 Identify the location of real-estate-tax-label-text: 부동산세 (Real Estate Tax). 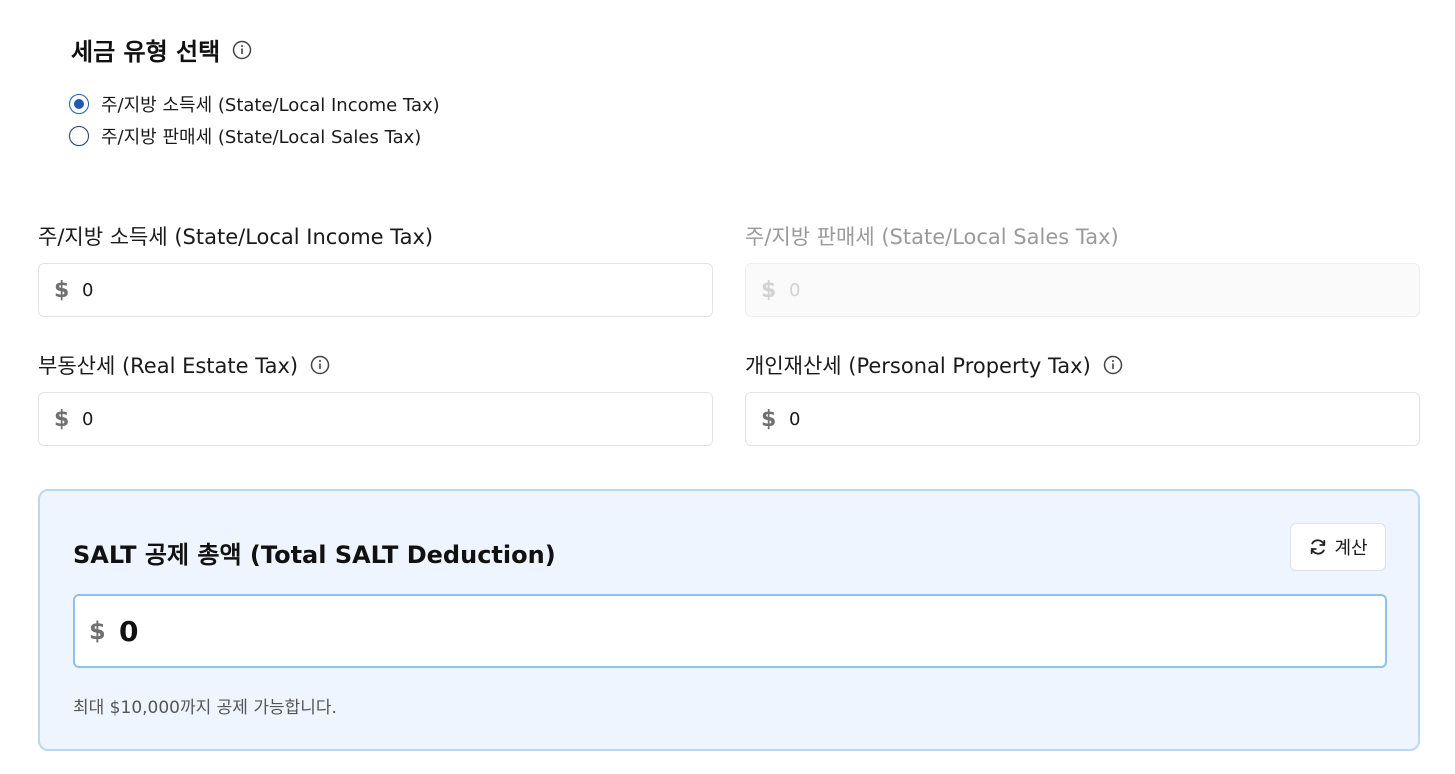
(168, 366).